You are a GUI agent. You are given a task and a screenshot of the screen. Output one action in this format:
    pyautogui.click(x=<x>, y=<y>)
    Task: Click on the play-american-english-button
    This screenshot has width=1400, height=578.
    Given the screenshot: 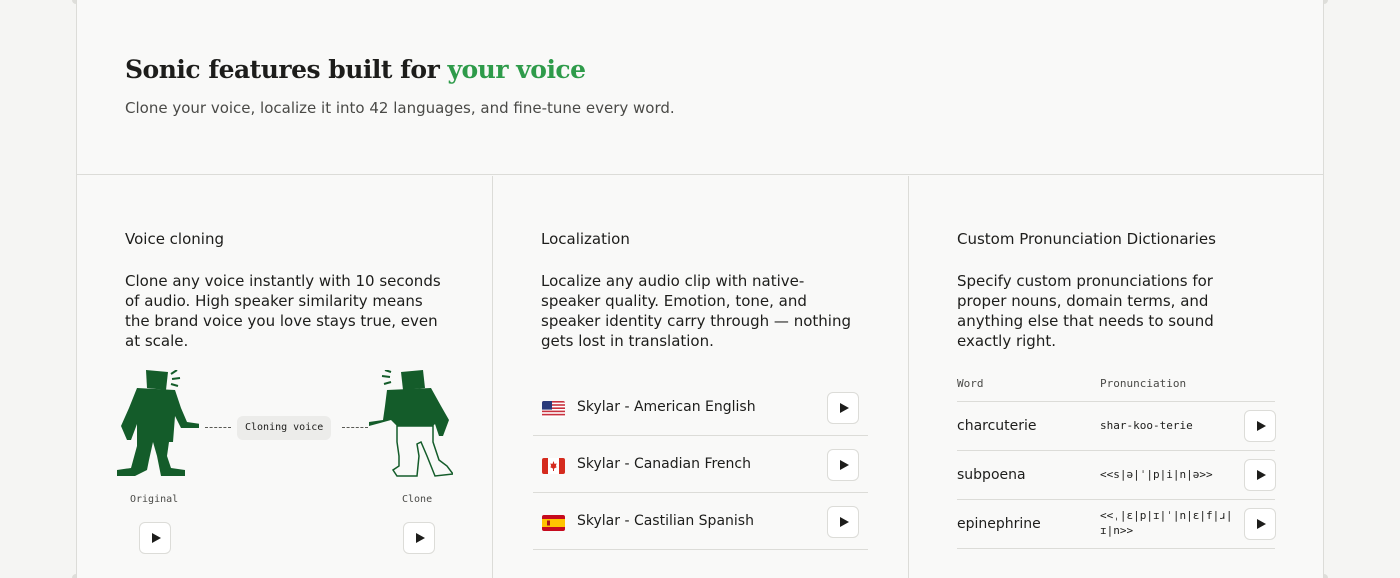 What is the action you would take?
    pyautogui.click(x=843, y=408)
    